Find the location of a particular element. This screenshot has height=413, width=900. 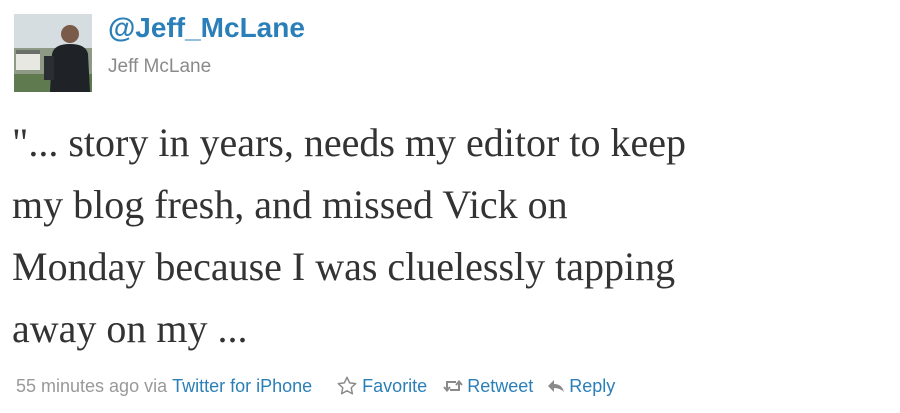

via-label: via is located at coordinates (156, 385).